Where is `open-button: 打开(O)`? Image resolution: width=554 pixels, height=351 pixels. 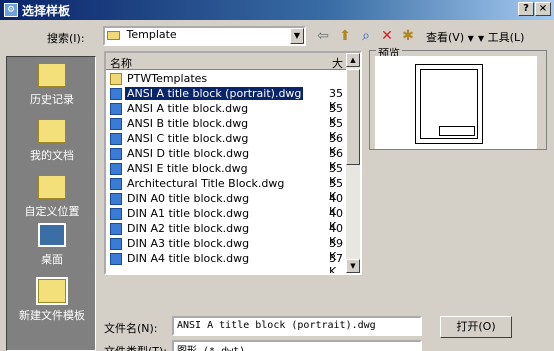
open-button: 打开(O) is located at coordinates (476, 327).